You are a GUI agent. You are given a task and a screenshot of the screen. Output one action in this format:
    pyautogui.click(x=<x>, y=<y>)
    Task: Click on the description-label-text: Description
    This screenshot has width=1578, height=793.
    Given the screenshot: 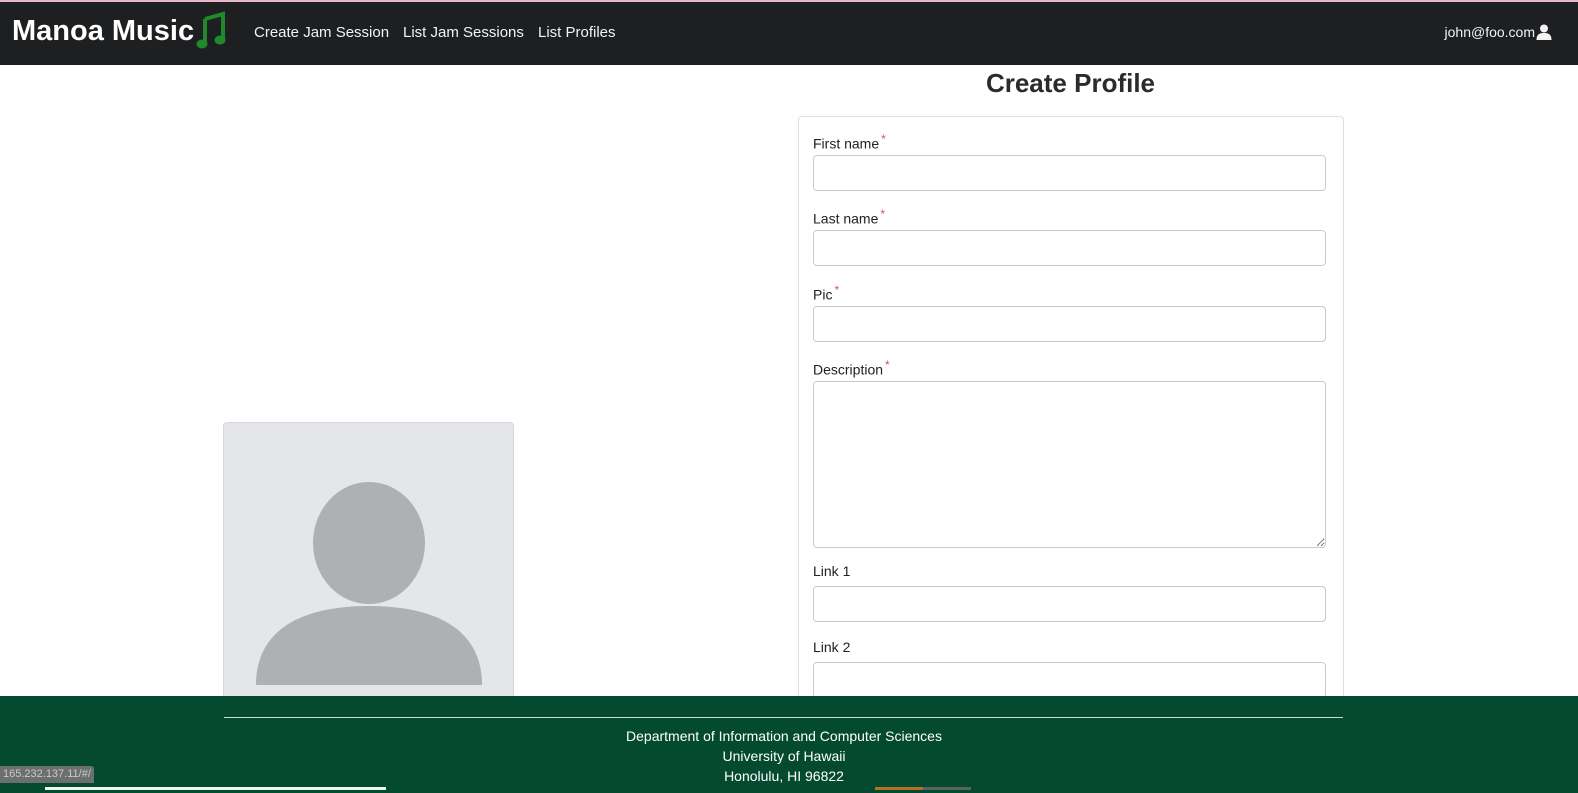 What is the action you would take?
    pyautogui.click(x=848, y=369)
    